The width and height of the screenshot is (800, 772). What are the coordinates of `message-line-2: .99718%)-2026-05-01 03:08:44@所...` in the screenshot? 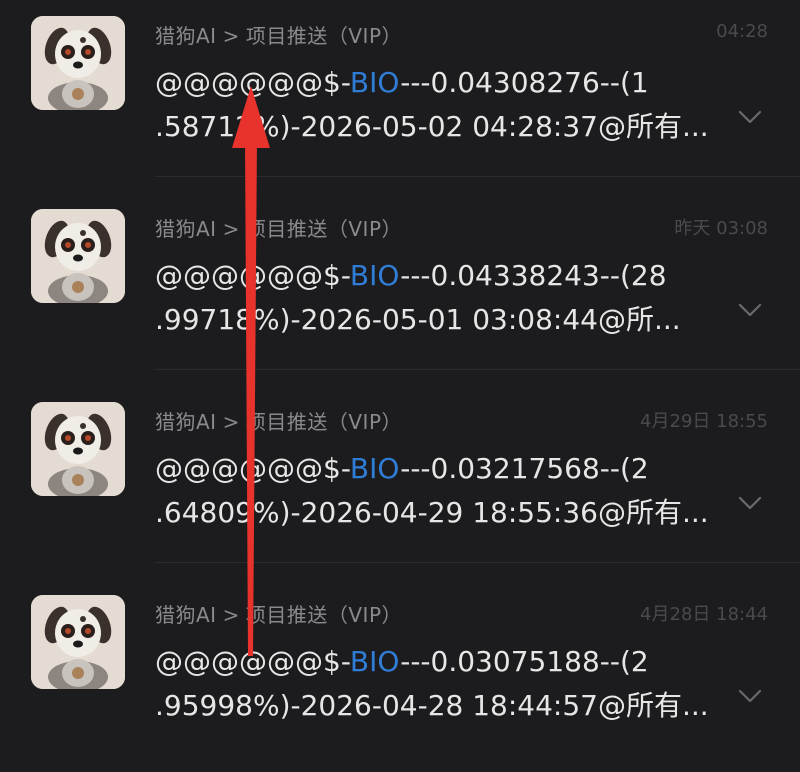 It's located at (418, 319).